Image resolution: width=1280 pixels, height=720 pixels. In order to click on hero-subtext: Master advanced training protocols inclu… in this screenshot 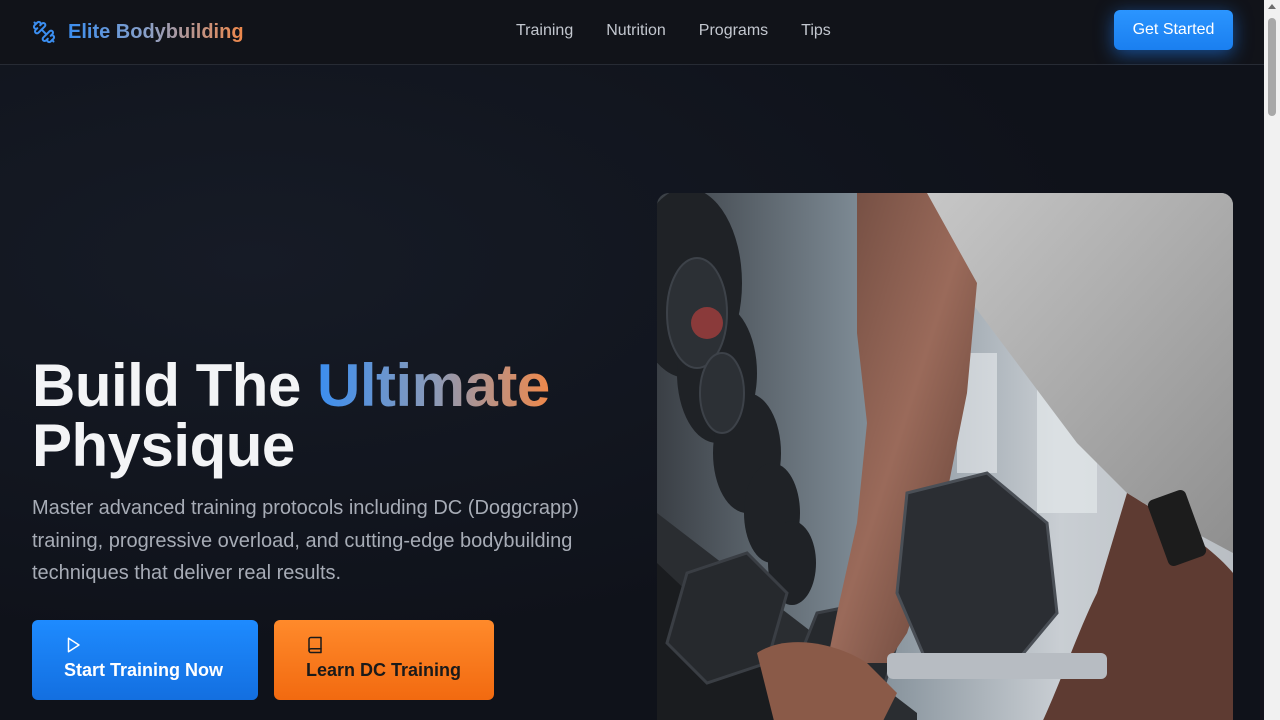, I will do `click(305, 540)`.